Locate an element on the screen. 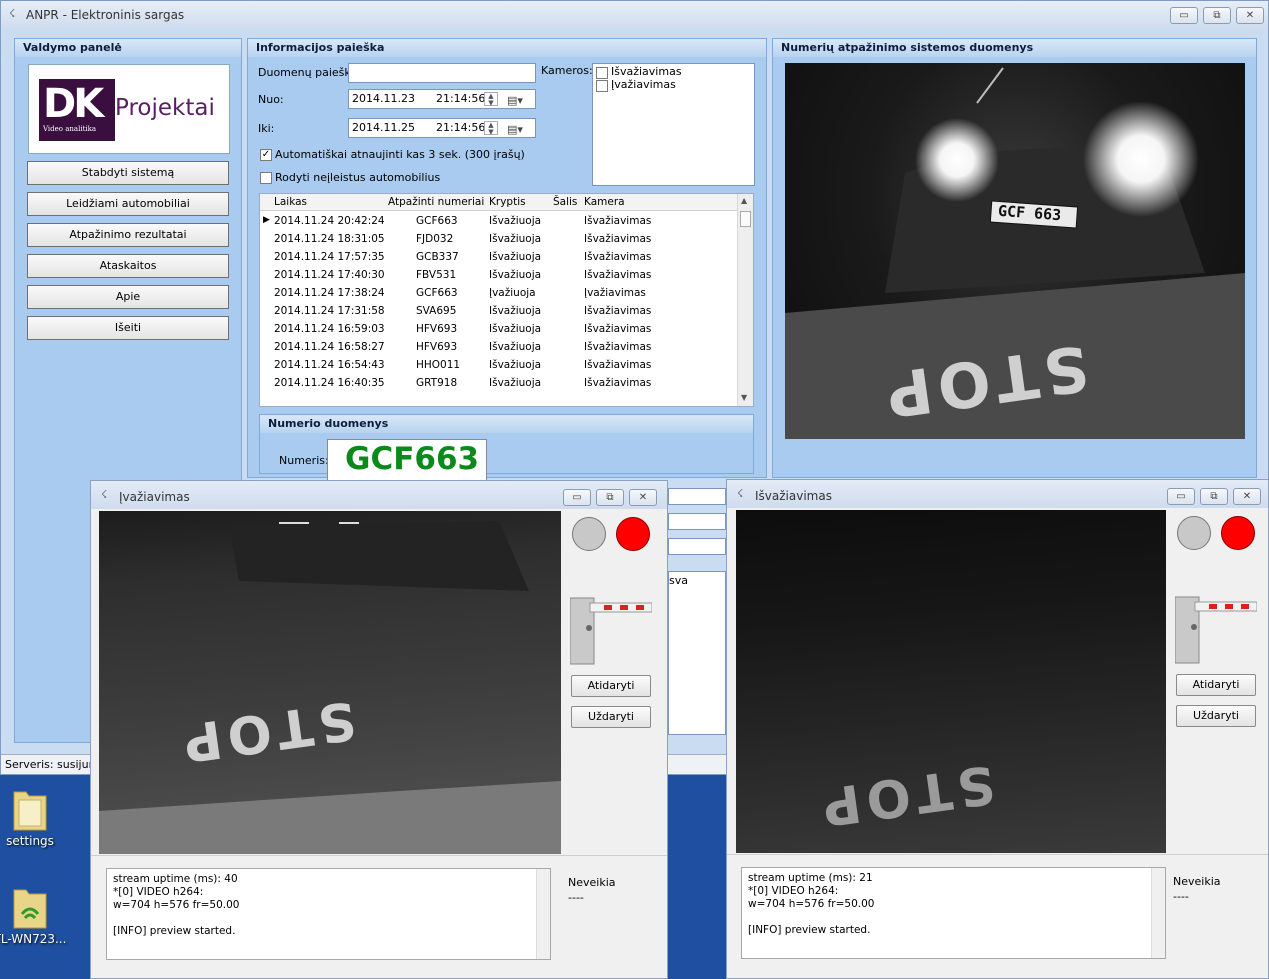  headlight-right is located at coordinates (1141, 159).